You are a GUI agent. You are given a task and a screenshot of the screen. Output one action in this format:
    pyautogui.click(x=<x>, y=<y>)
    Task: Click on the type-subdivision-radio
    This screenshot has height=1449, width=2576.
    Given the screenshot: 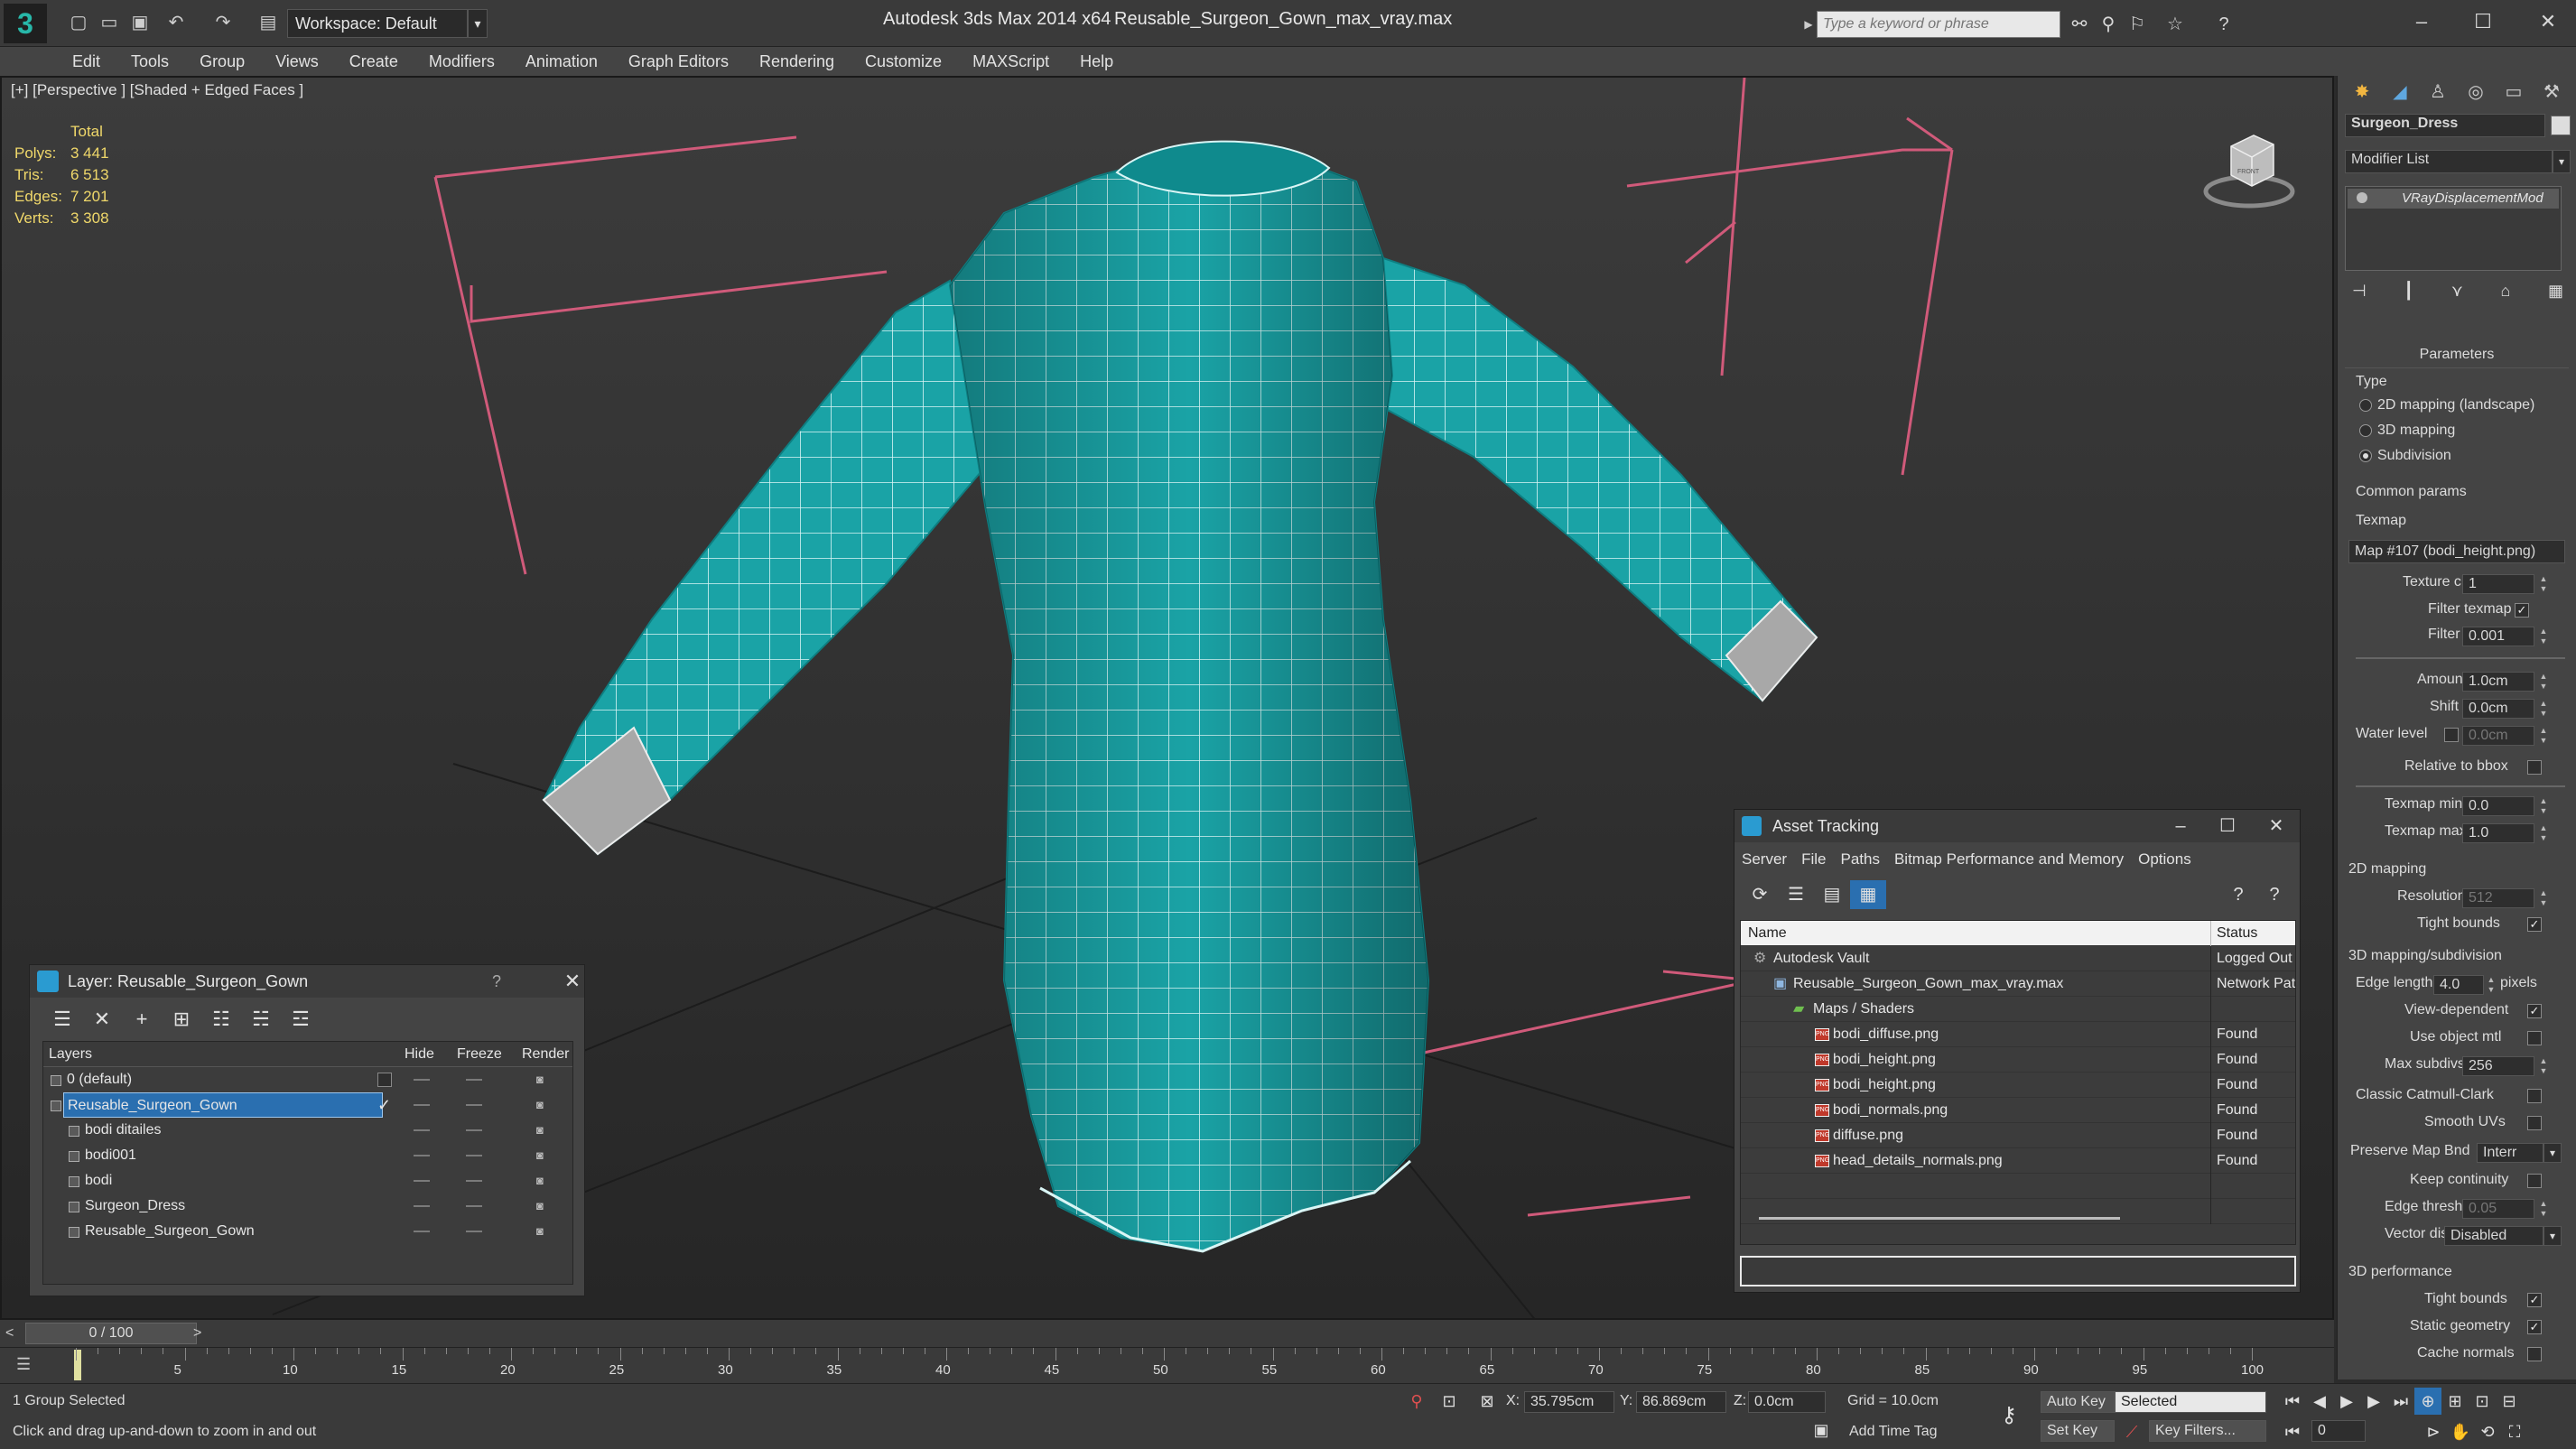 What is the action you would take?
    pyautogui.click(x=2365, y=456)
    